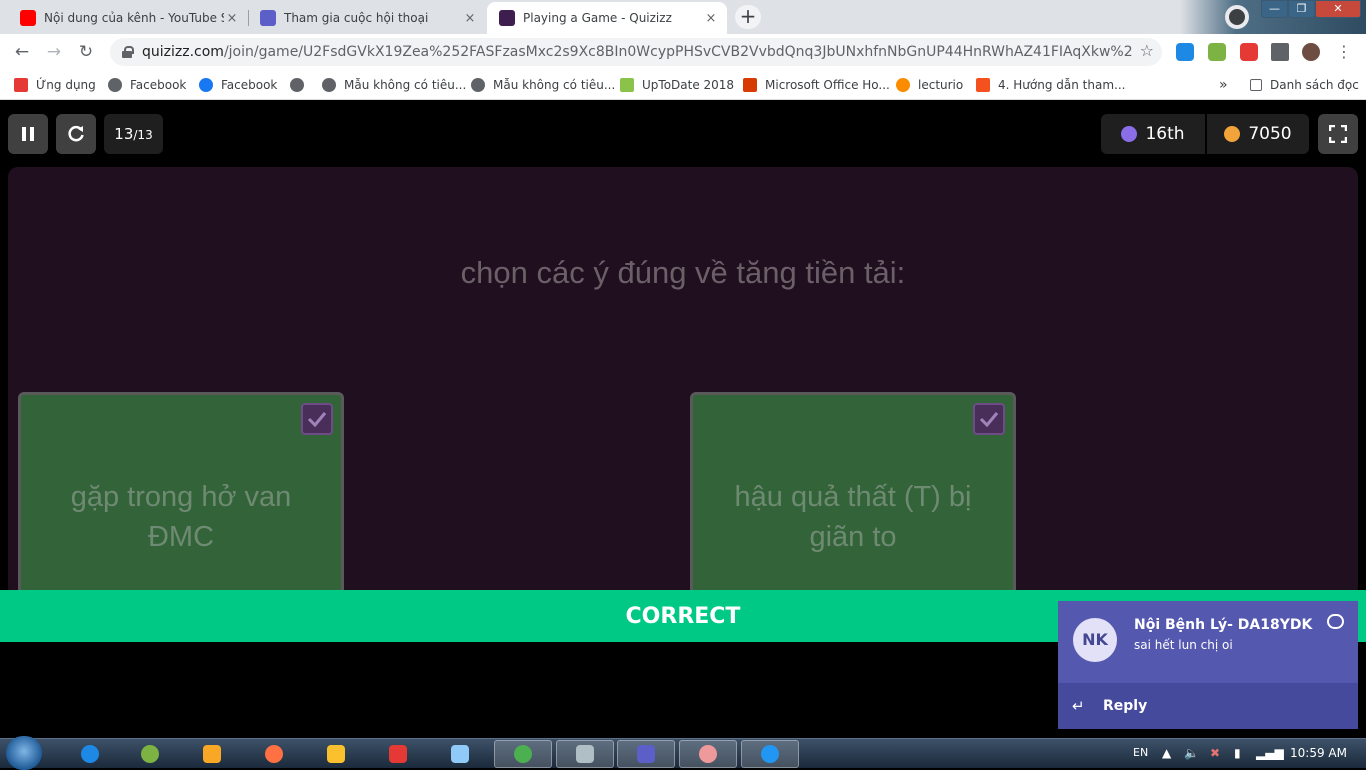  What do you see at coordinates (54, 52) in the screenshot?
I see `forward-icon: →` at bounding box center [54, 52].